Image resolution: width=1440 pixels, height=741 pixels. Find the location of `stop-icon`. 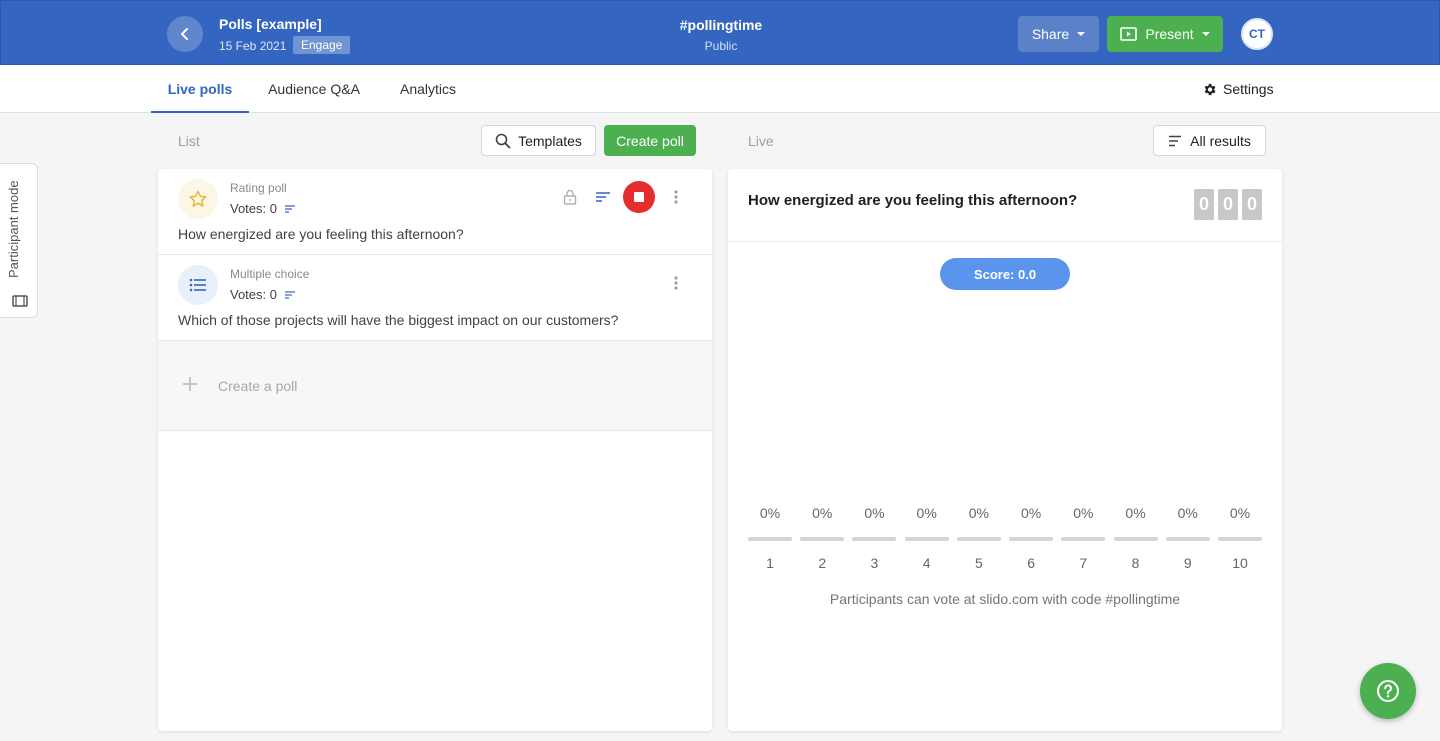

stop-icon is located at coordinates (639, 197).